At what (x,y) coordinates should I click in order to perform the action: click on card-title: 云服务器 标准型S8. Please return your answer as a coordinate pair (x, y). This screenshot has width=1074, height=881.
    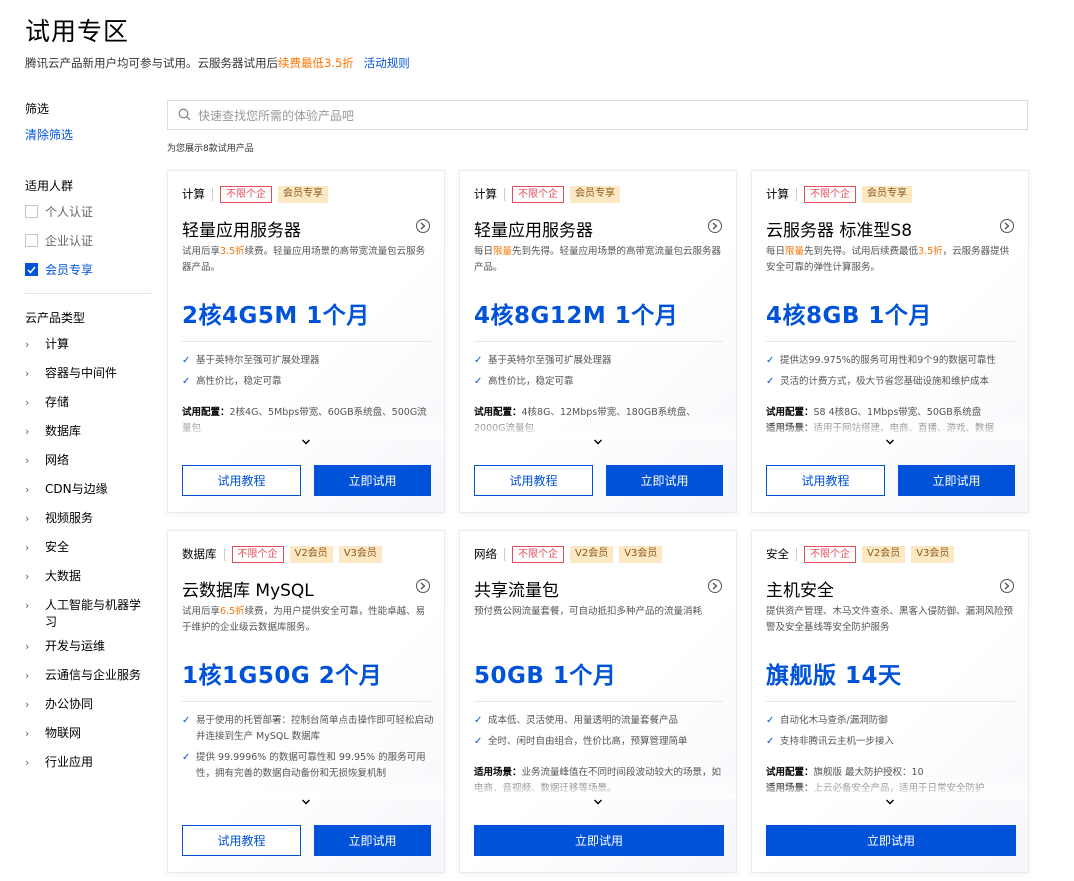
    Looking at the image, I should click on (839, 228).